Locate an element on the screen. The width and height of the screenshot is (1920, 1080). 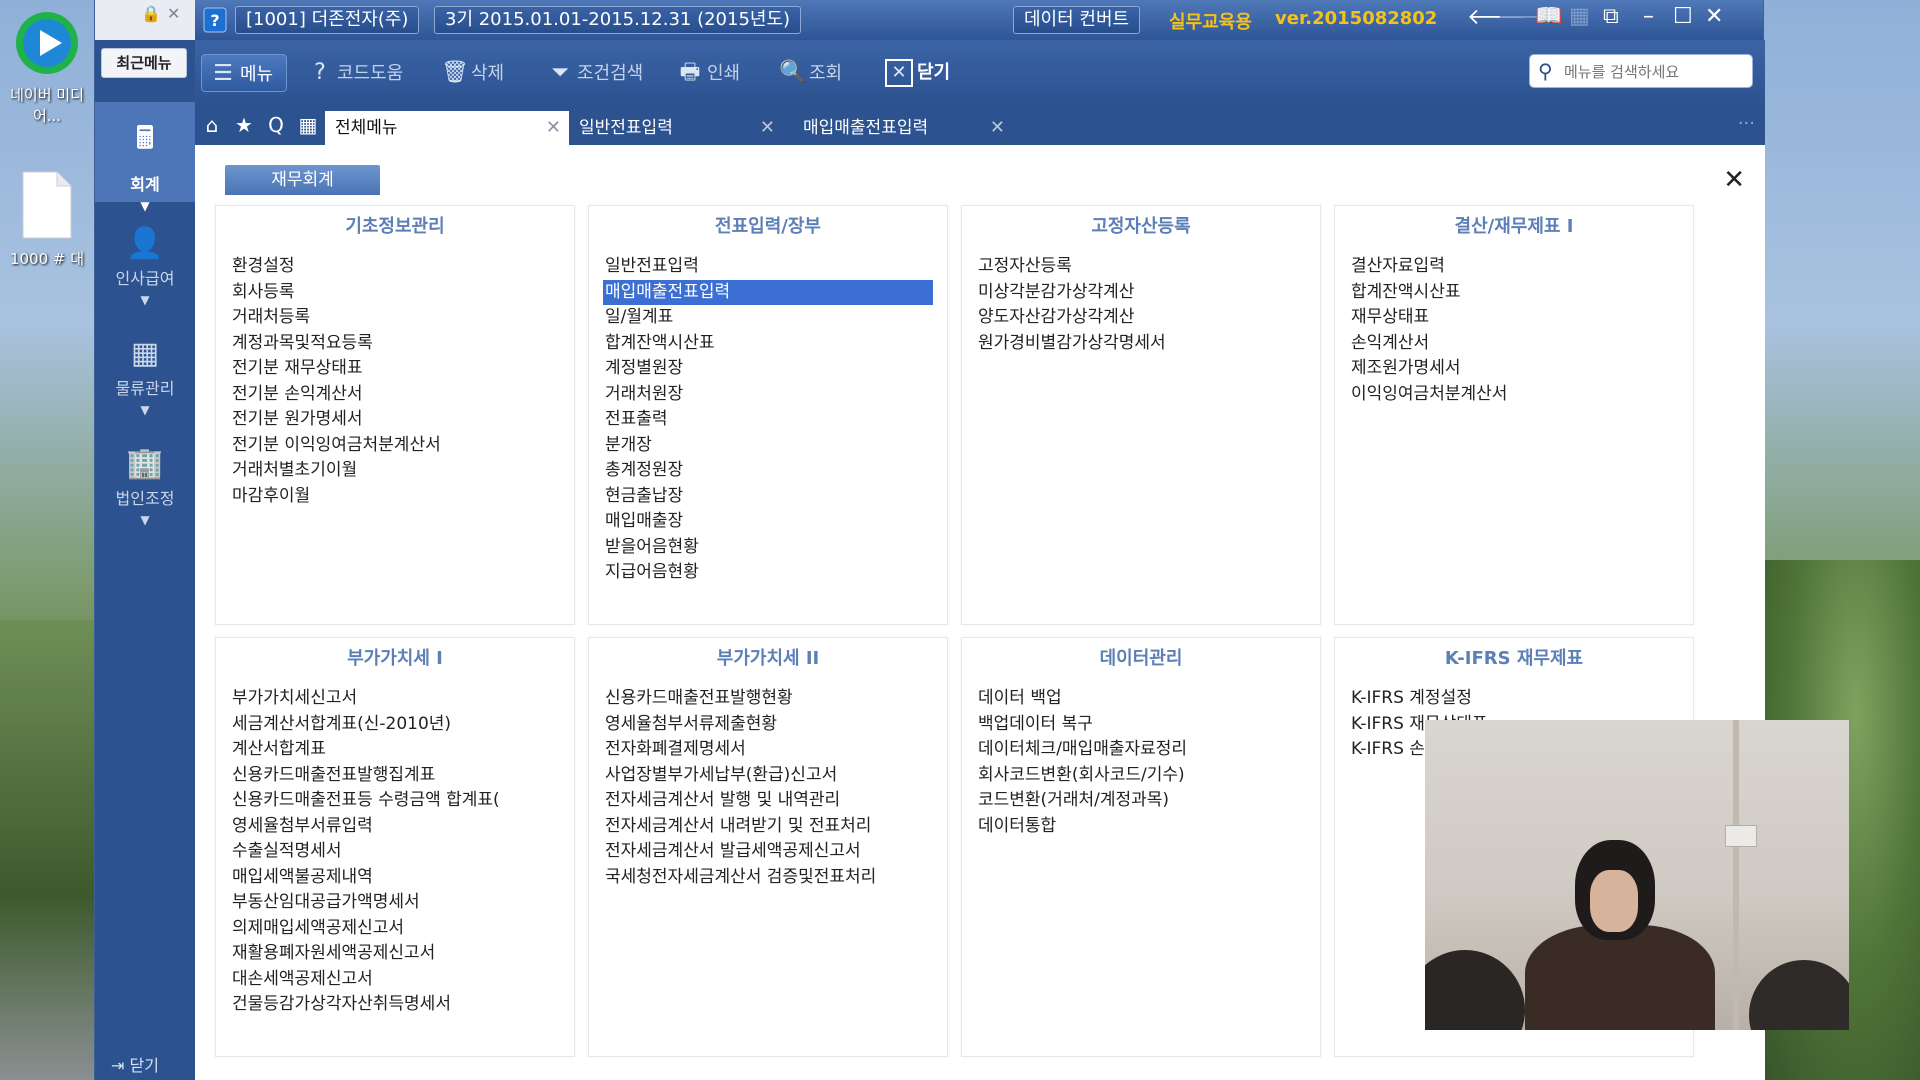
menu-item: 매입세액불공제내역 is located at coordinates (395, 878).